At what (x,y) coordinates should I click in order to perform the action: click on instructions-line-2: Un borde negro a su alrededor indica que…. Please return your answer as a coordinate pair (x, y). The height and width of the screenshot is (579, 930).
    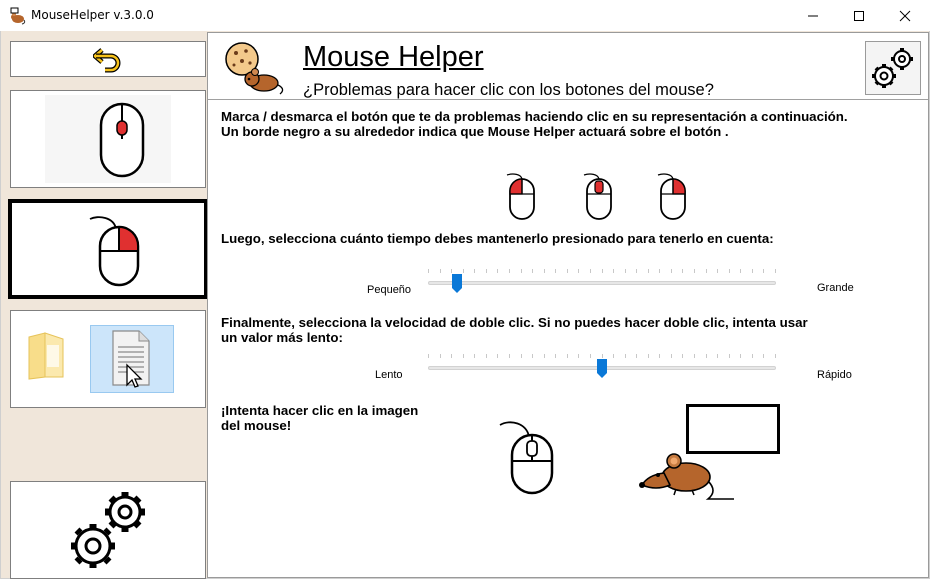
    Looking at the image, I should click on (475, 131).